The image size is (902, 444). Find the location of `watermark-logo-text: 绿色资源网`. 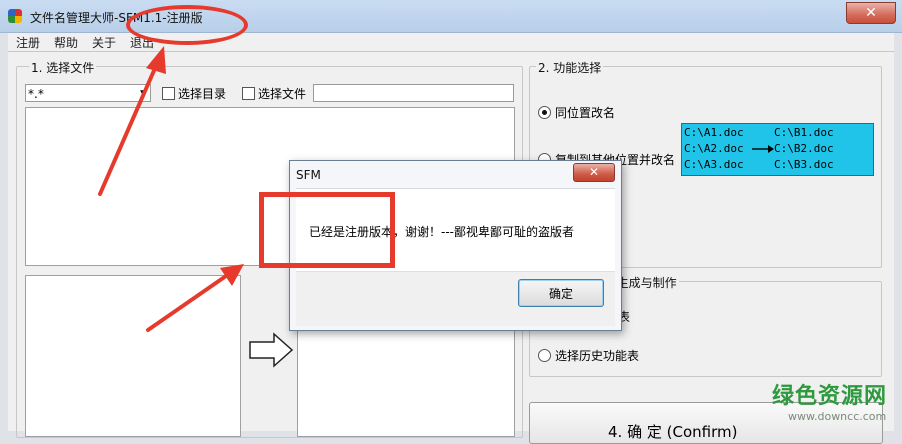

watermark-logo-text: 绿色资源网 is located at coordinates (830, 396).